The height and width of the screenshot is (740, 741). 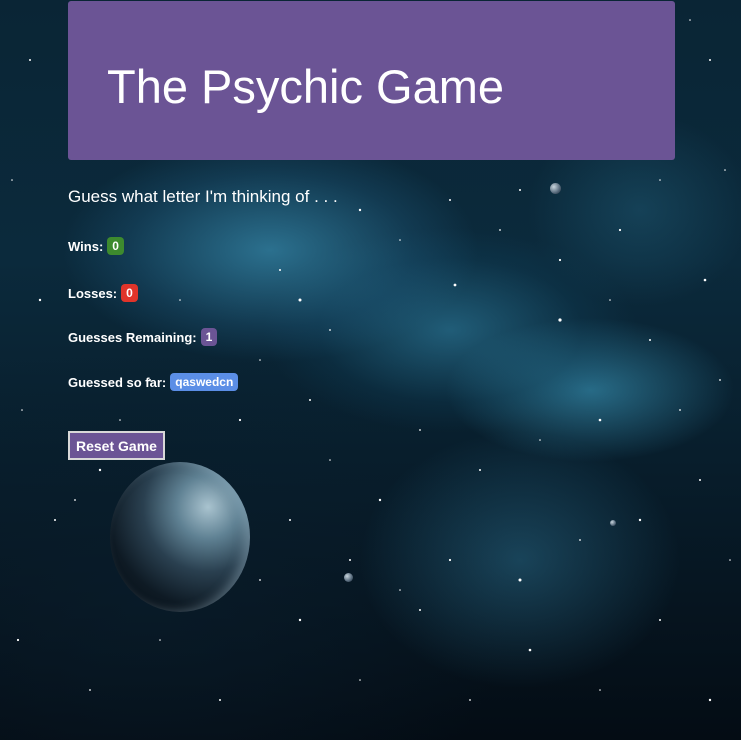 What do you see at coordinates (116, 445) in the screenshot?
I see `reset-game-button: Reset Game` at bounding box center [116, 445].